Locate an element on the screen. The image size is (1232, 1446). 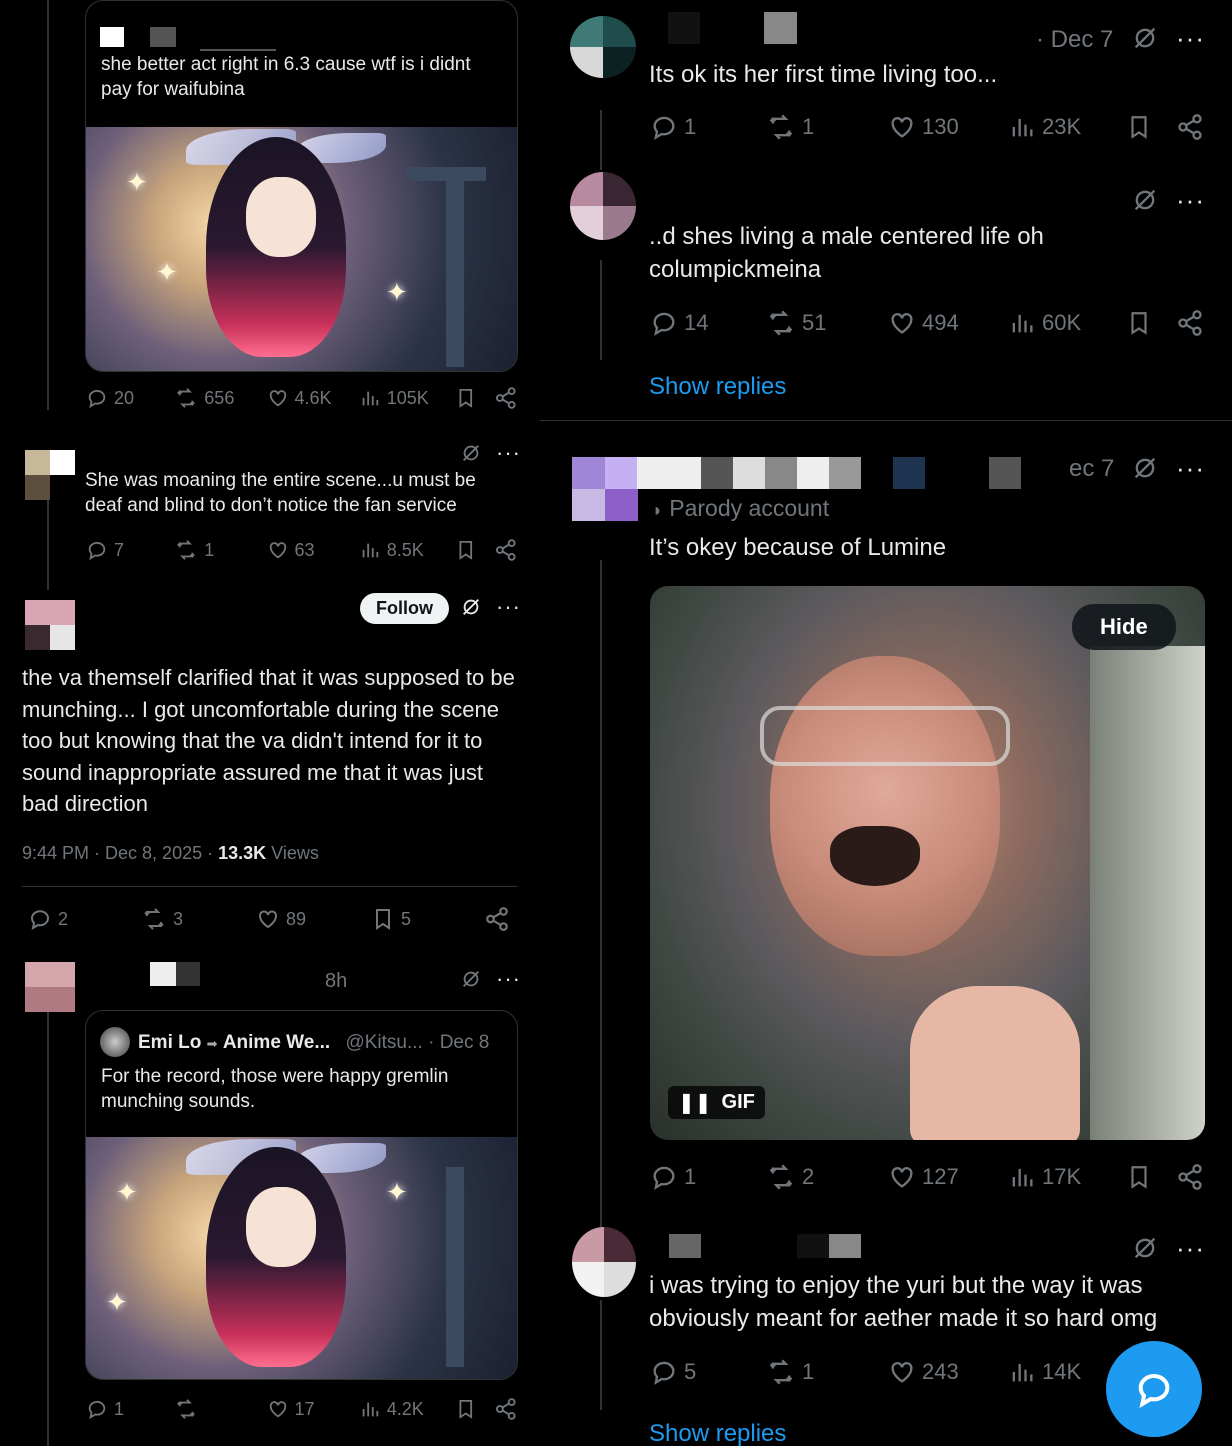
follow-button: Follow is located at coordinates (404, 608).